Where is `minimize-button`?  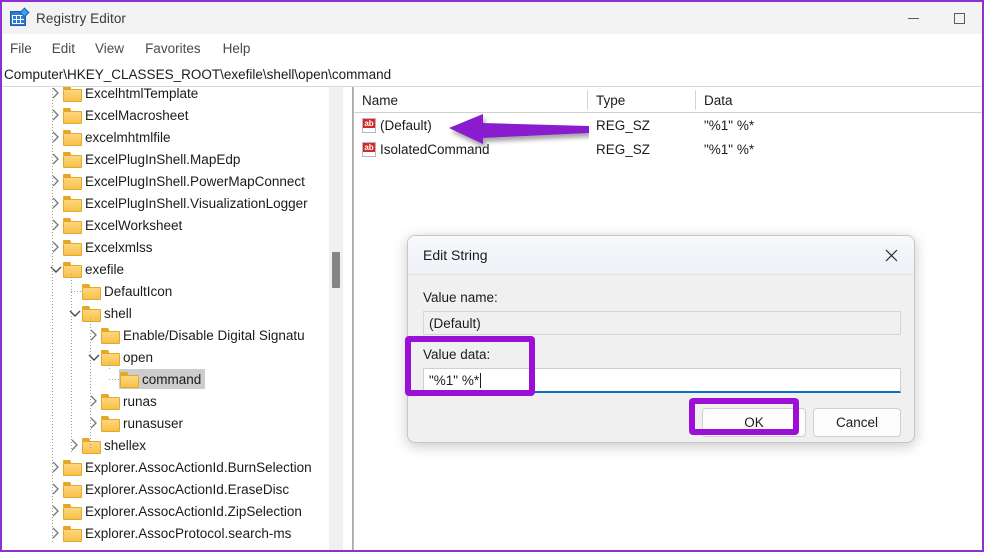
minimize-button is located at coordinates (913, 18).